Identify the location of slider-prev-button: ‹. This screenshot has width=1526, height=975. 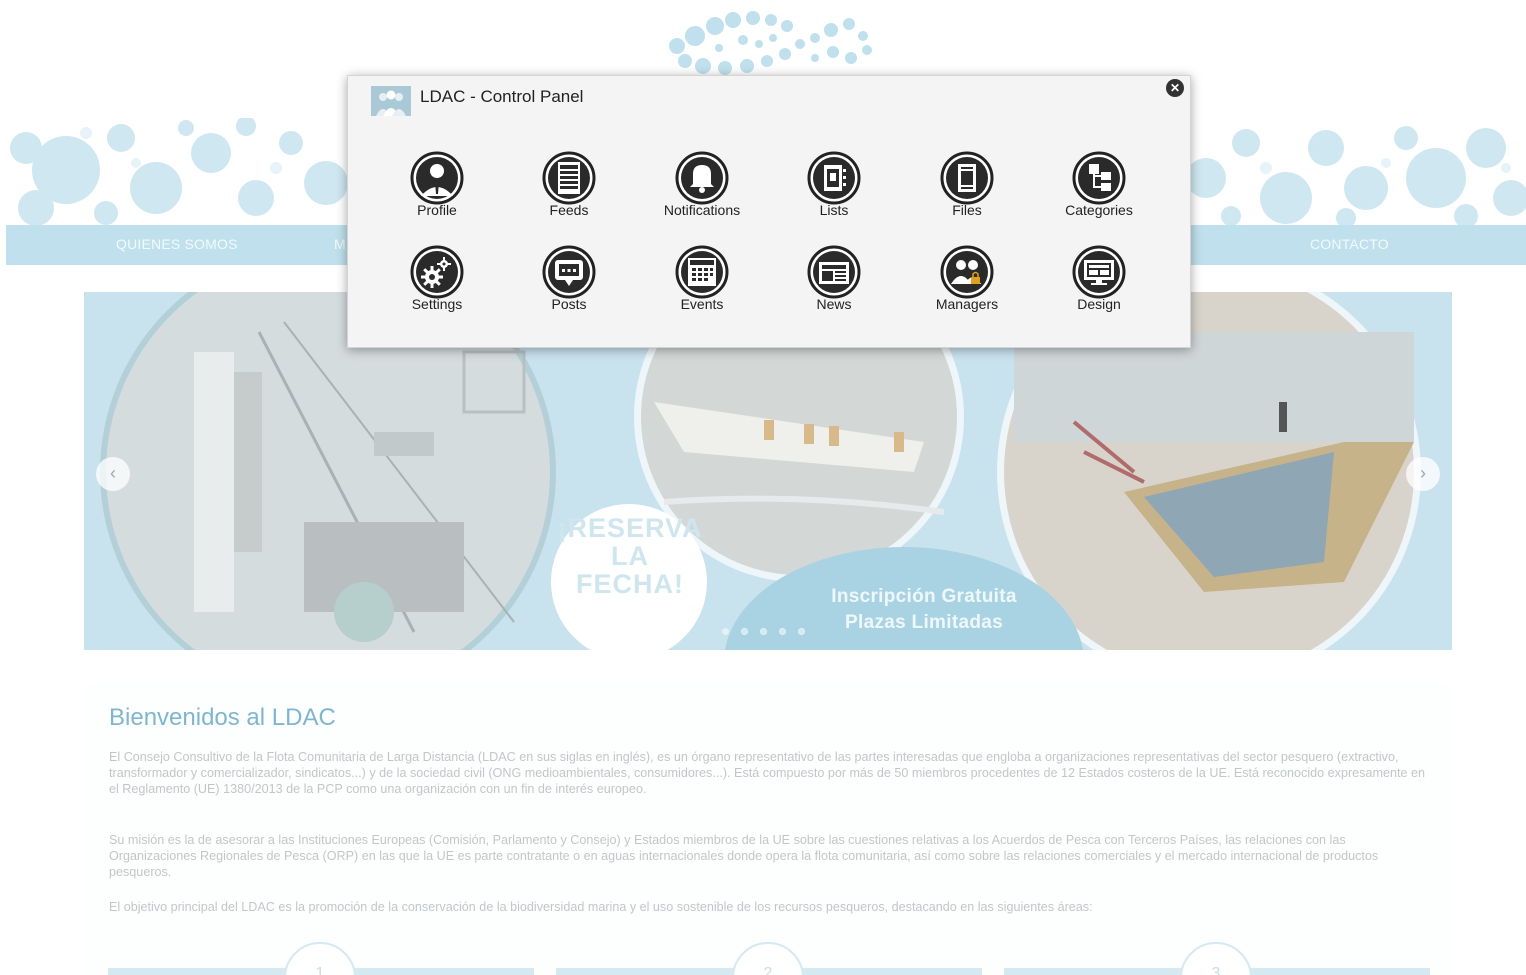
(113, 474).